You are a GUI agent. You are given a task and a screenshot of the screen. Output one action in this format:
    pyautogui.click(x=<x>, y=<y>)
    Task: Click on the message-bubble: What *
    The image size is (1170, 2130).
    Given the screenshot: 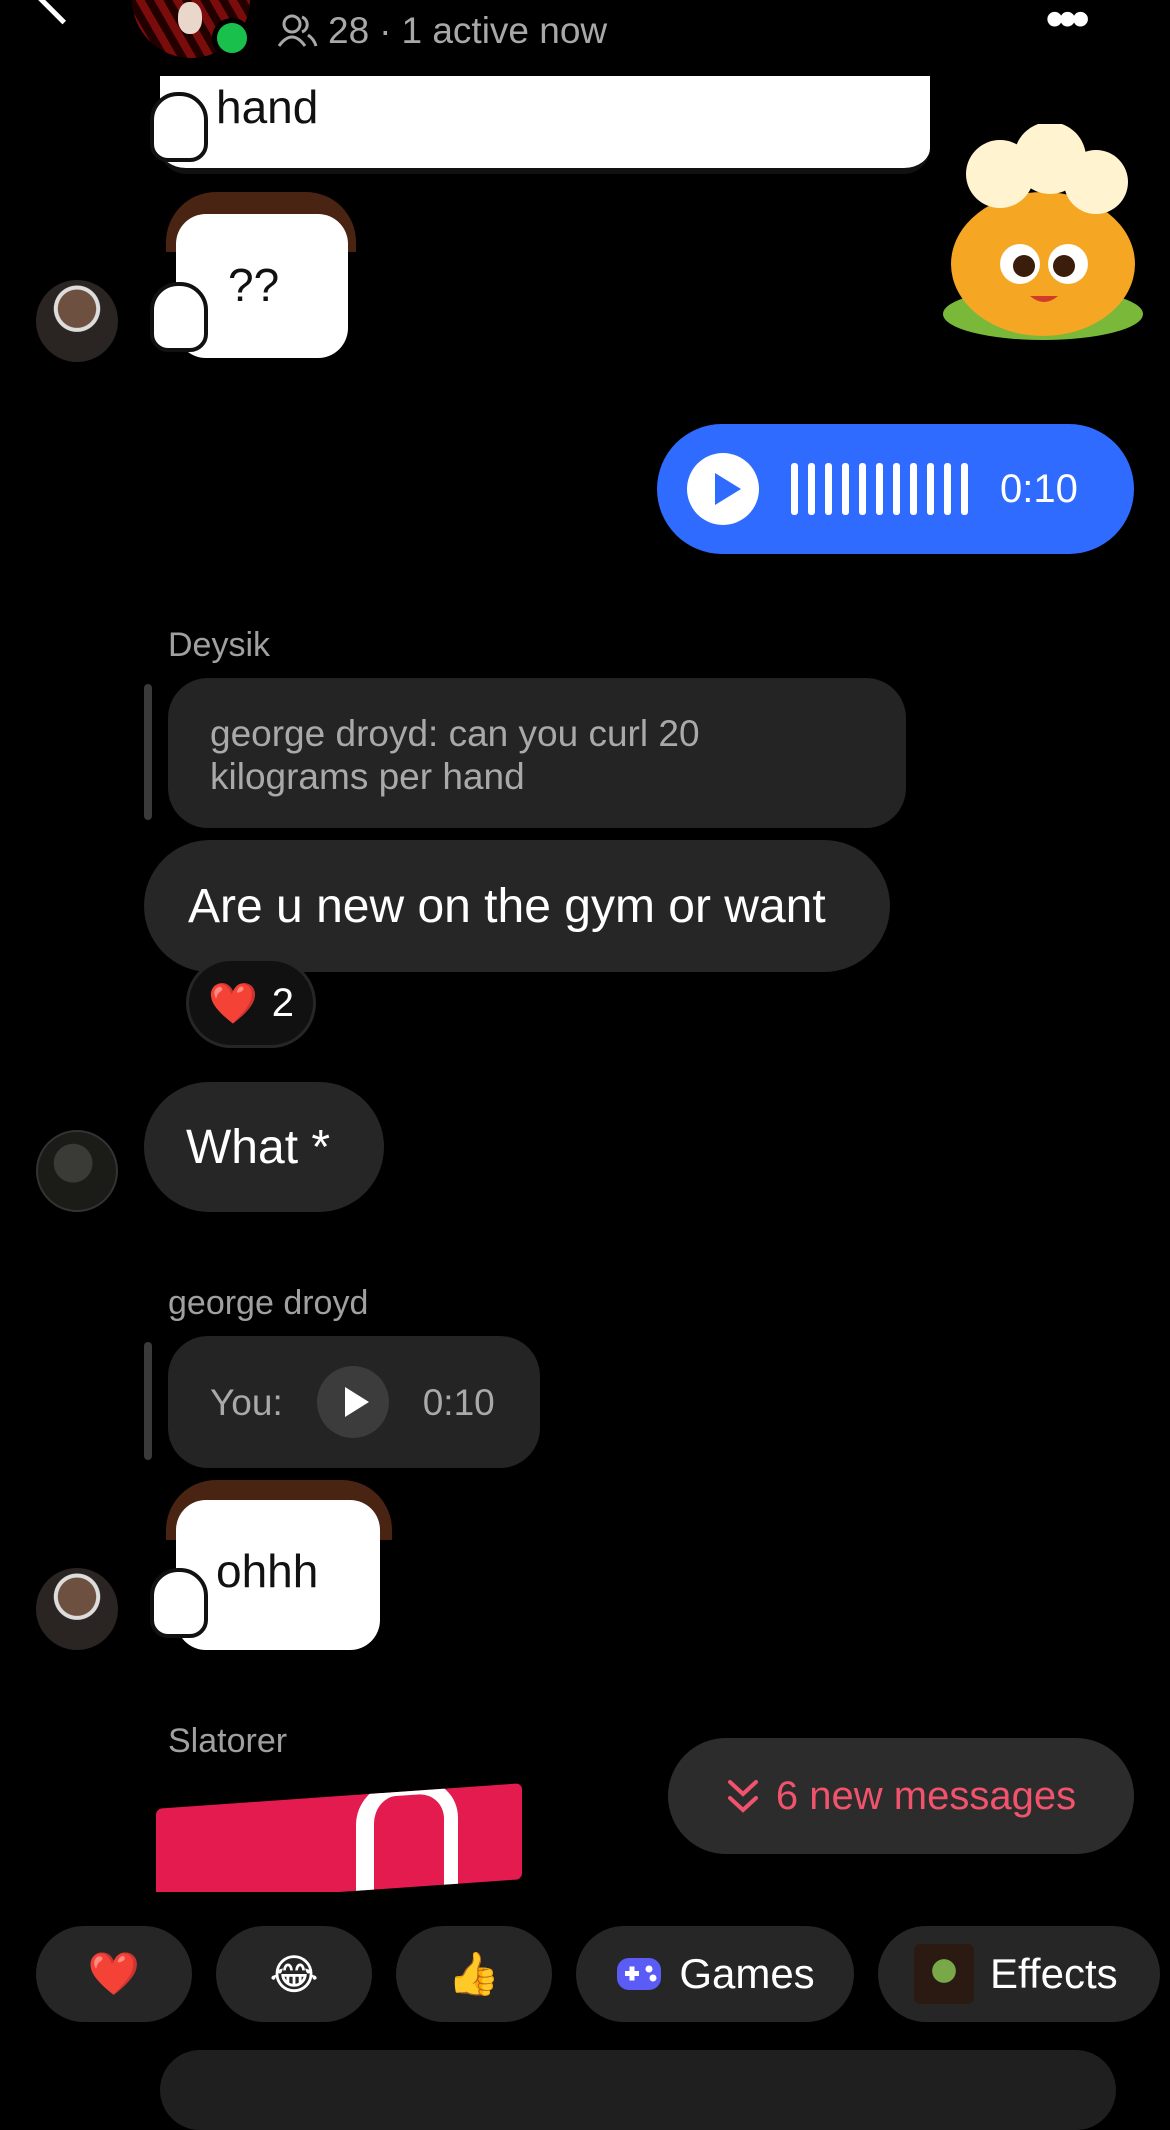 What is the action you would take?
    pyautogui.click(x=264, y=1147)
    